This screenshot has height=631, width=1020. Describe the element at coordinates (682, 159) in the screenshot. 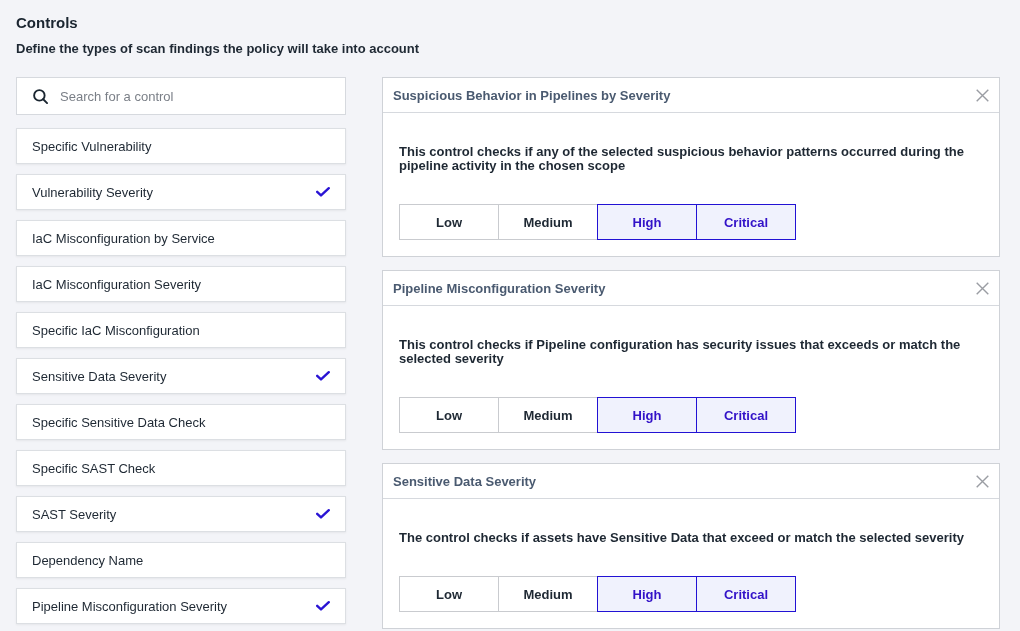

I see `panel-description: This control checks if any of the selected suspicious behavior patterns occurred during the pipeline activity in the chosen scope` at that location.